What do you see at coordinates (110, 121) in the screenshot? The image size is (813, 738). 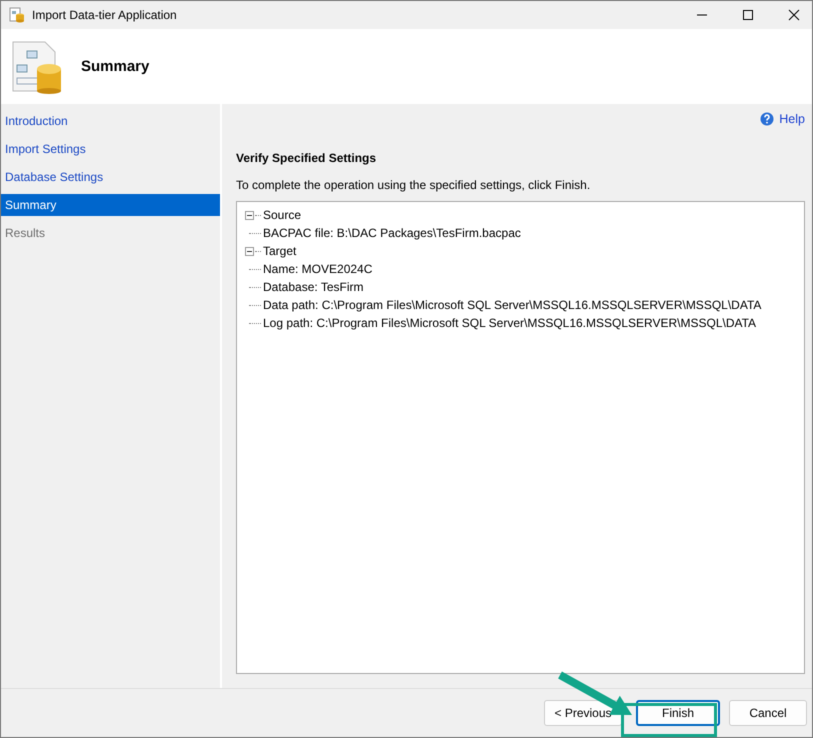 I see `nav-item: Introduction` at bounding box center [110, 121].